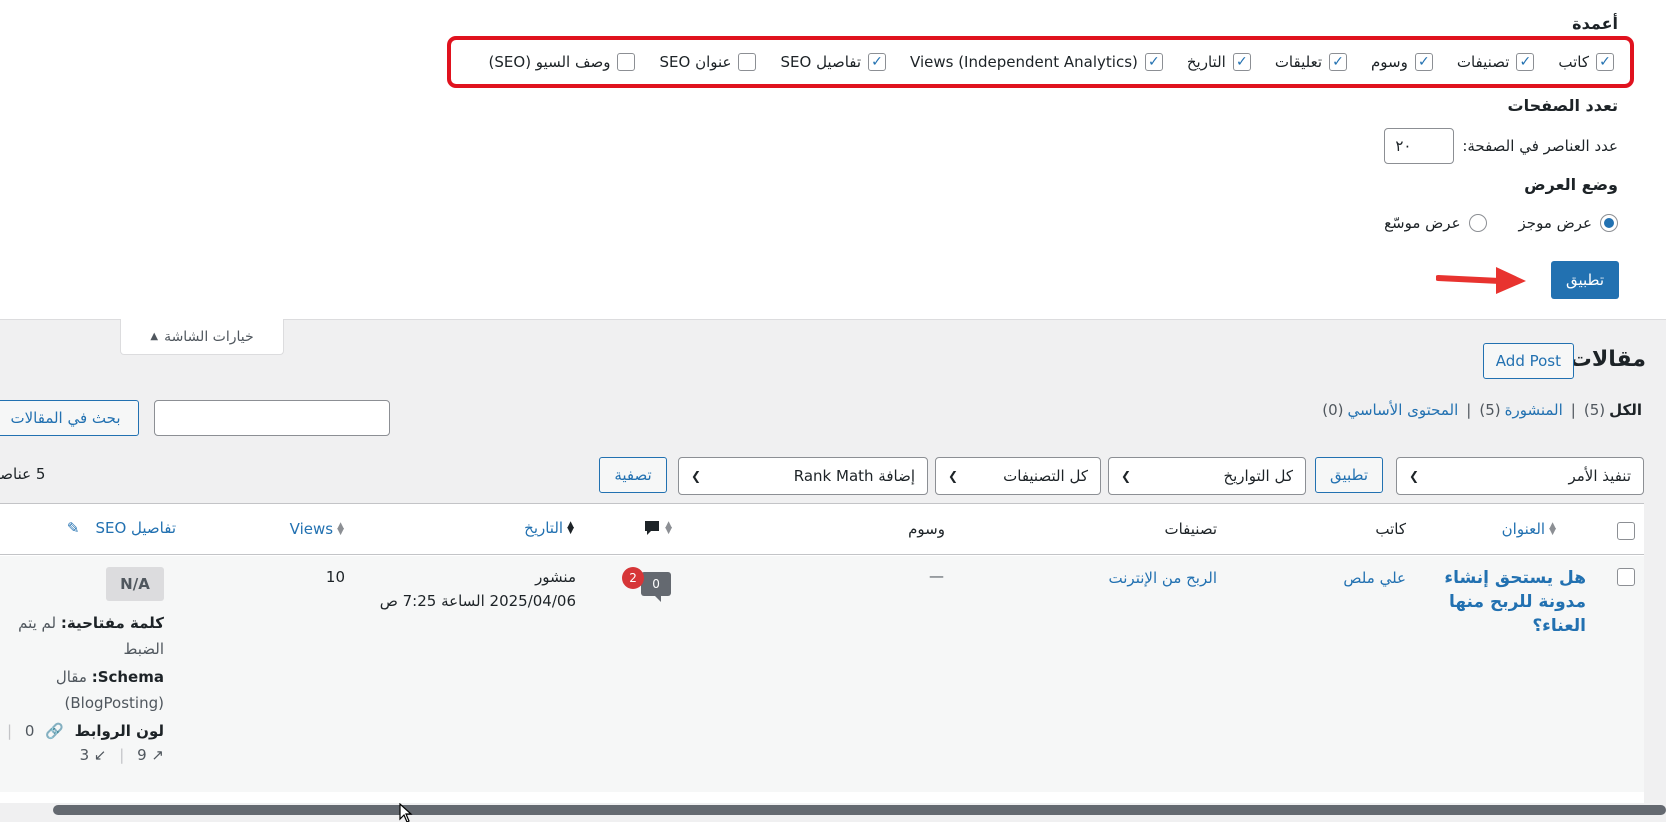 Image resolution: width=1666 pixels, height=822 pixels. Describe the element at coordinates (29, 731) in the screenshot. I see `internal-links-count: 0` at that location.